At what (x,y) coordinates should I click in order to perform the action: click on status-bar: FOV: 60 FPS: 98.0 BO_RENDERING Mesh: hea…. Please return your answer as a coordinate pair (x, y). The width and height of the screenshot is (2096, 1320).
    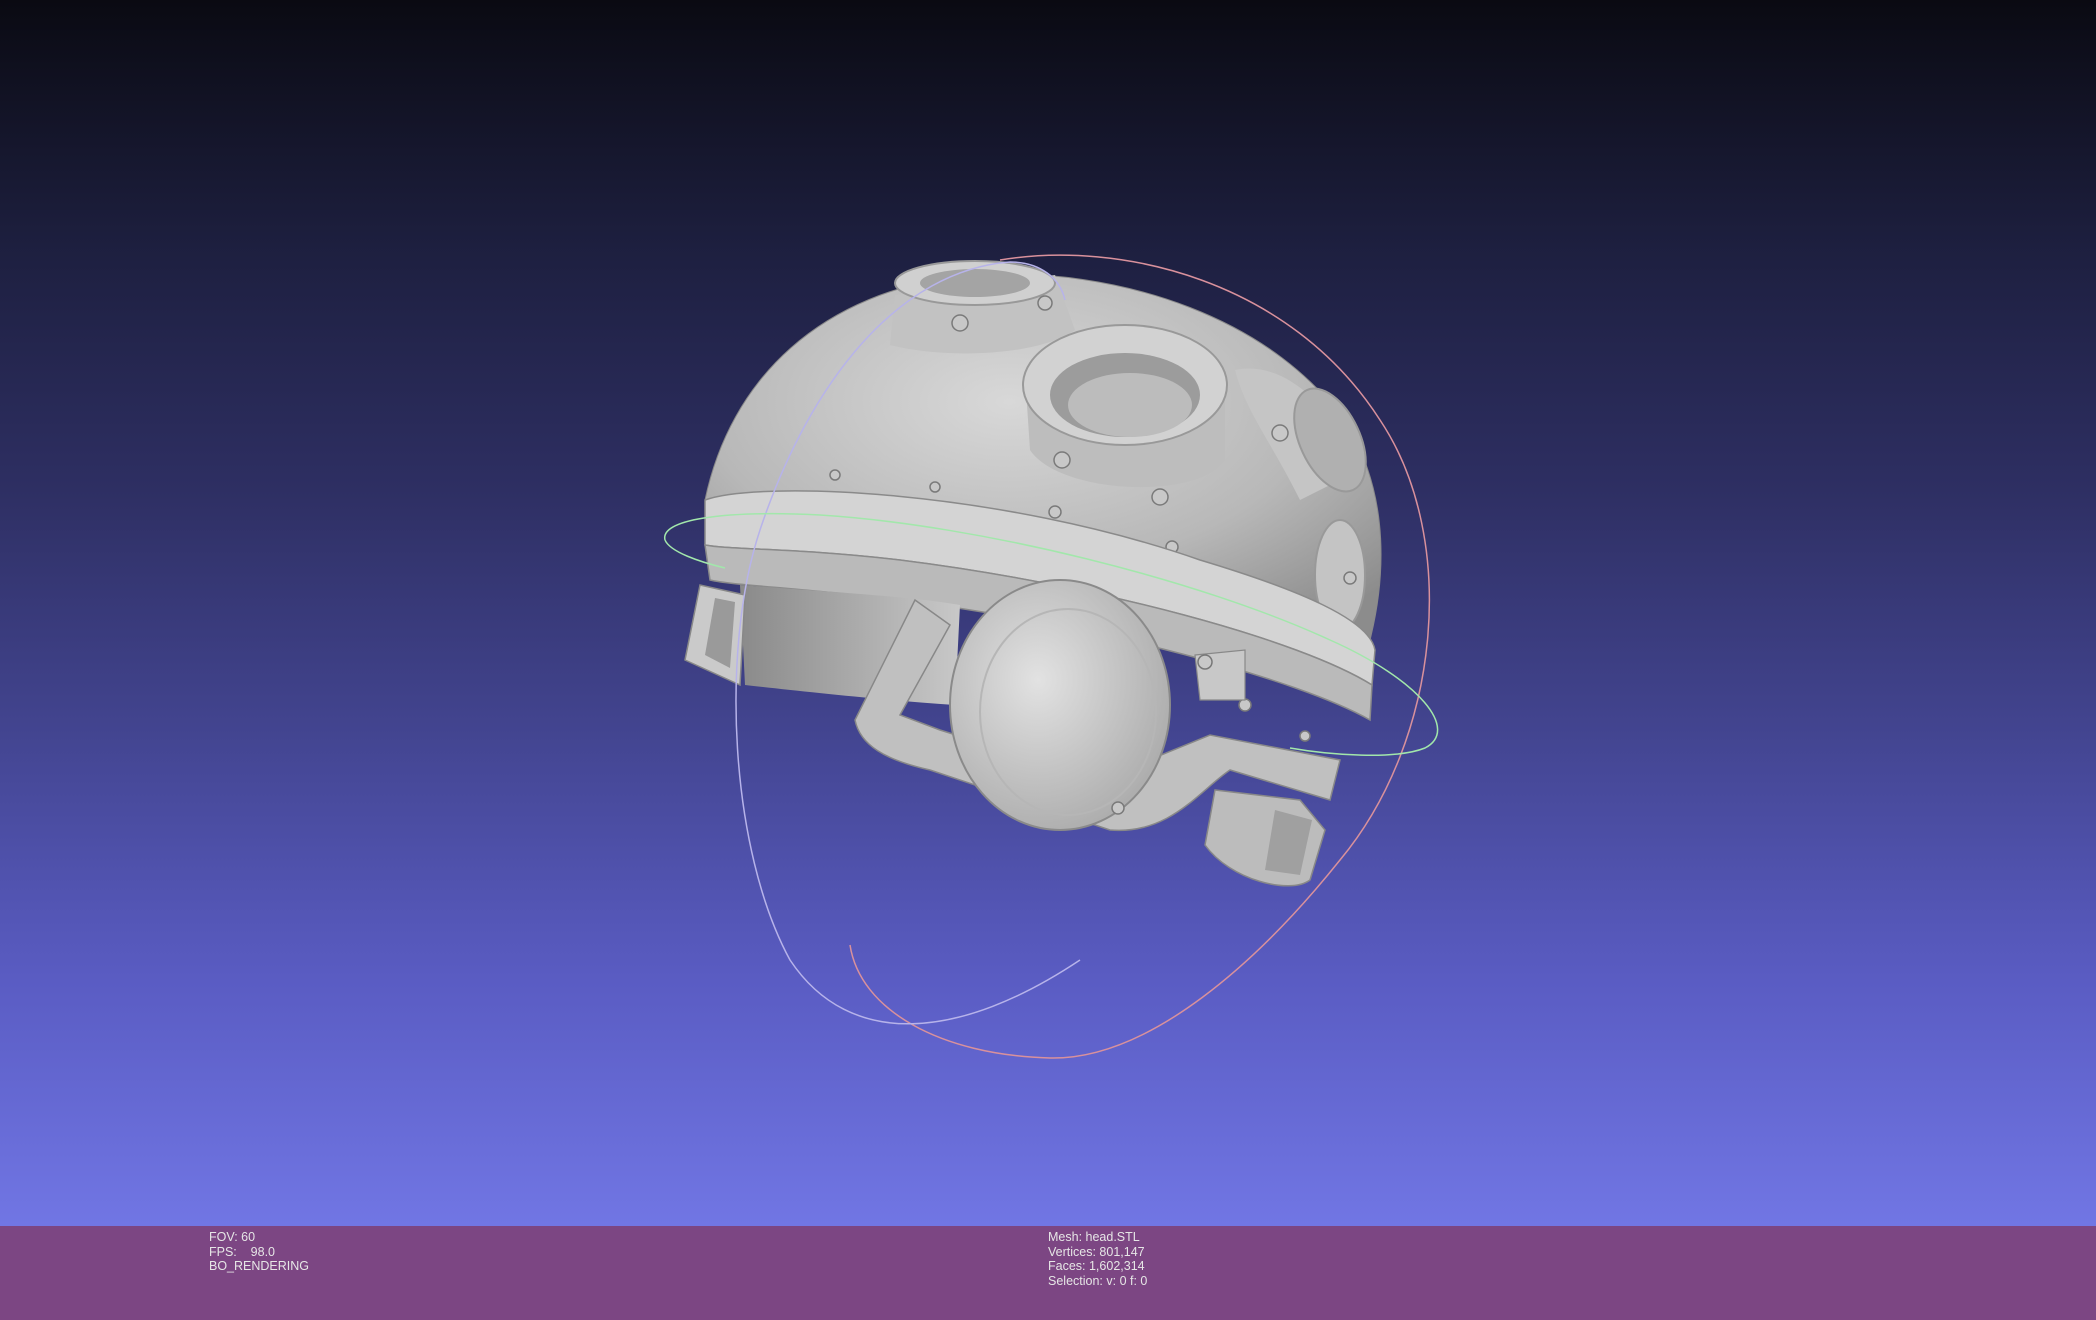
    Looking at the image, I should click on (1048, 1273).